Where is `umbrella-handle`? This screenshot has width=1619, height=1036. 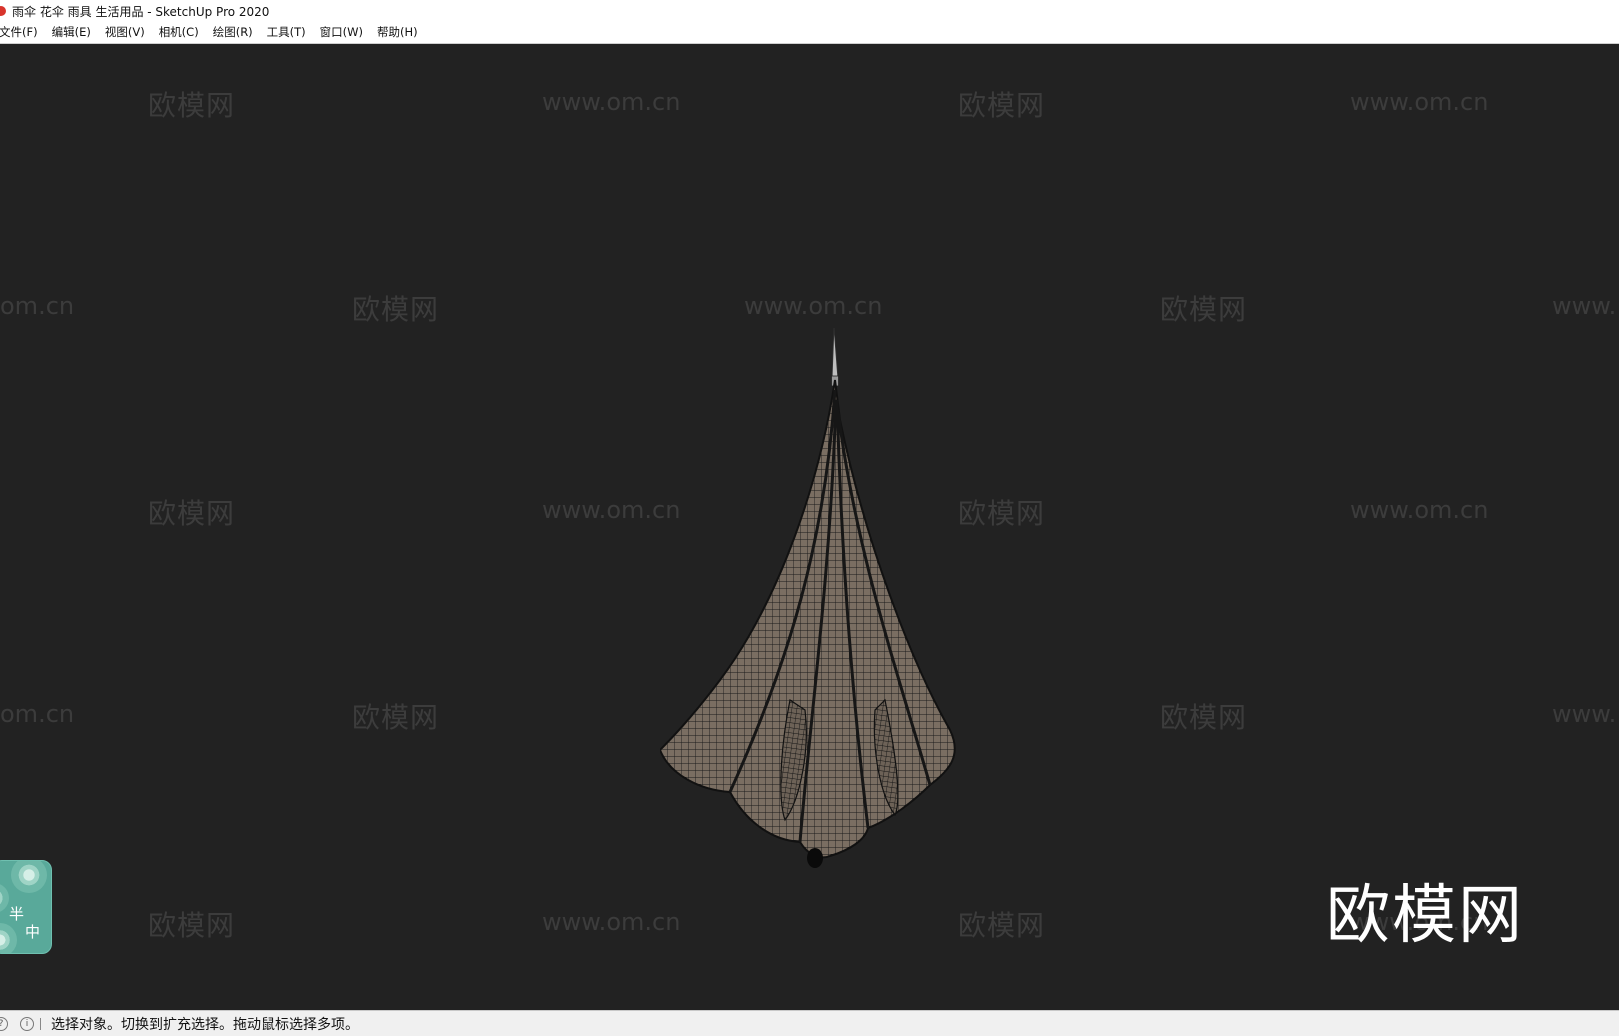
umbrella-handle is located at coordinates (815, 858).